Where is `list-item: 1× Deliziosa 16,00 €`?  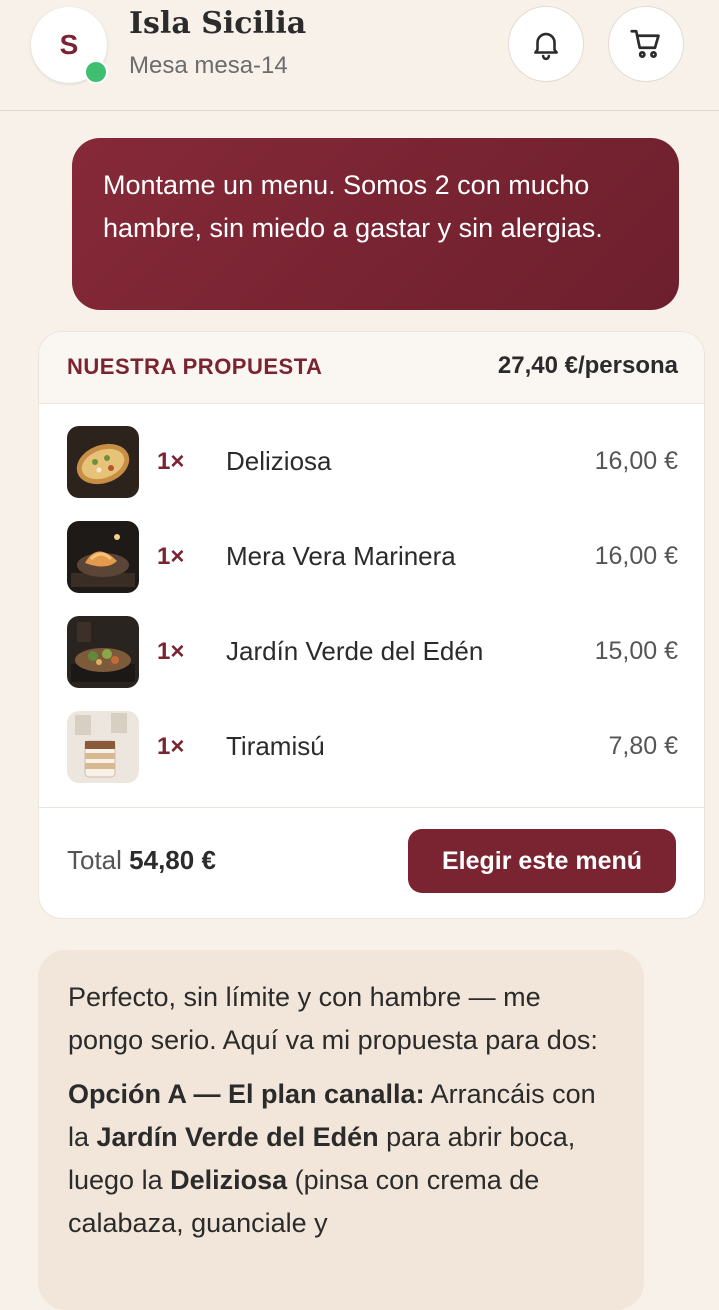
list-item: 1× Deliziosa 16,00 € is located at coordinates (371, 461).